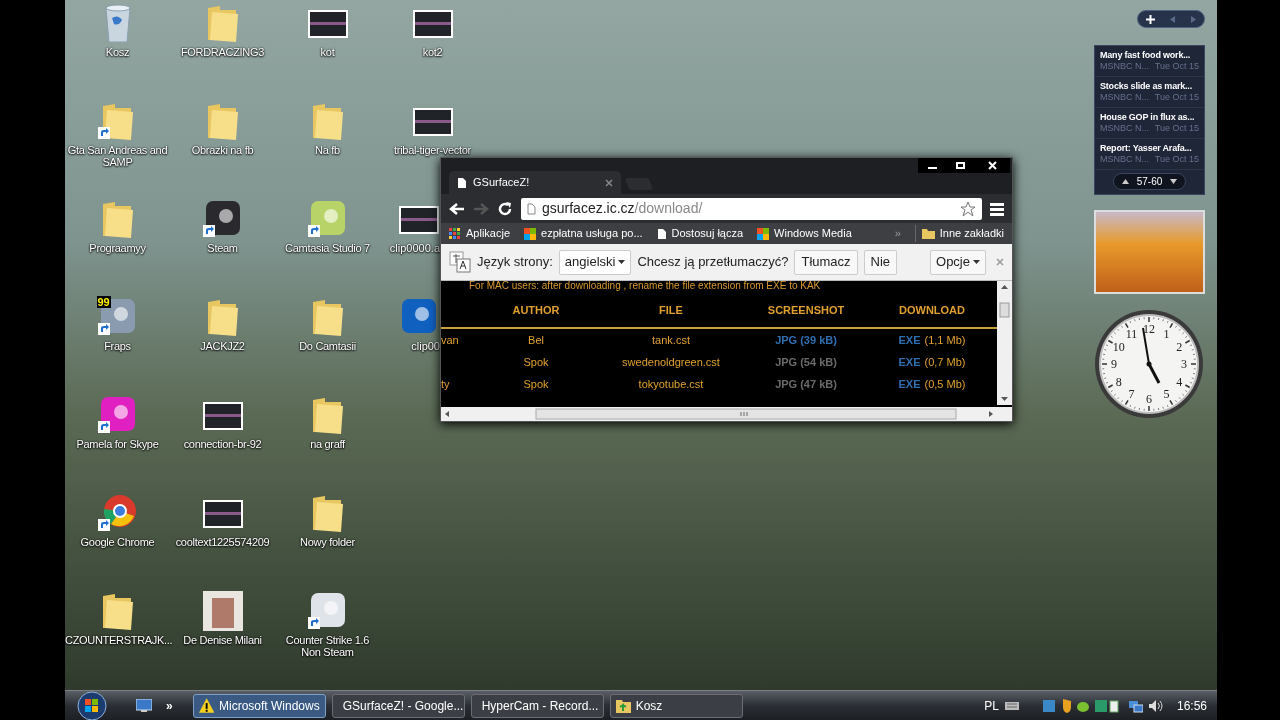 The width and height of the screenshot is (1280, 720). Describe the element at coordinates (1149, 399) in the screenshot. I see `clock-numeral: 6` at that location.